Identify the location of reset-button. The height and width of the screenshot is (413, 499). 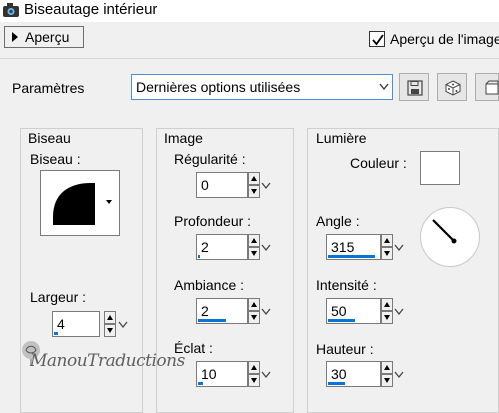
(487, 87).